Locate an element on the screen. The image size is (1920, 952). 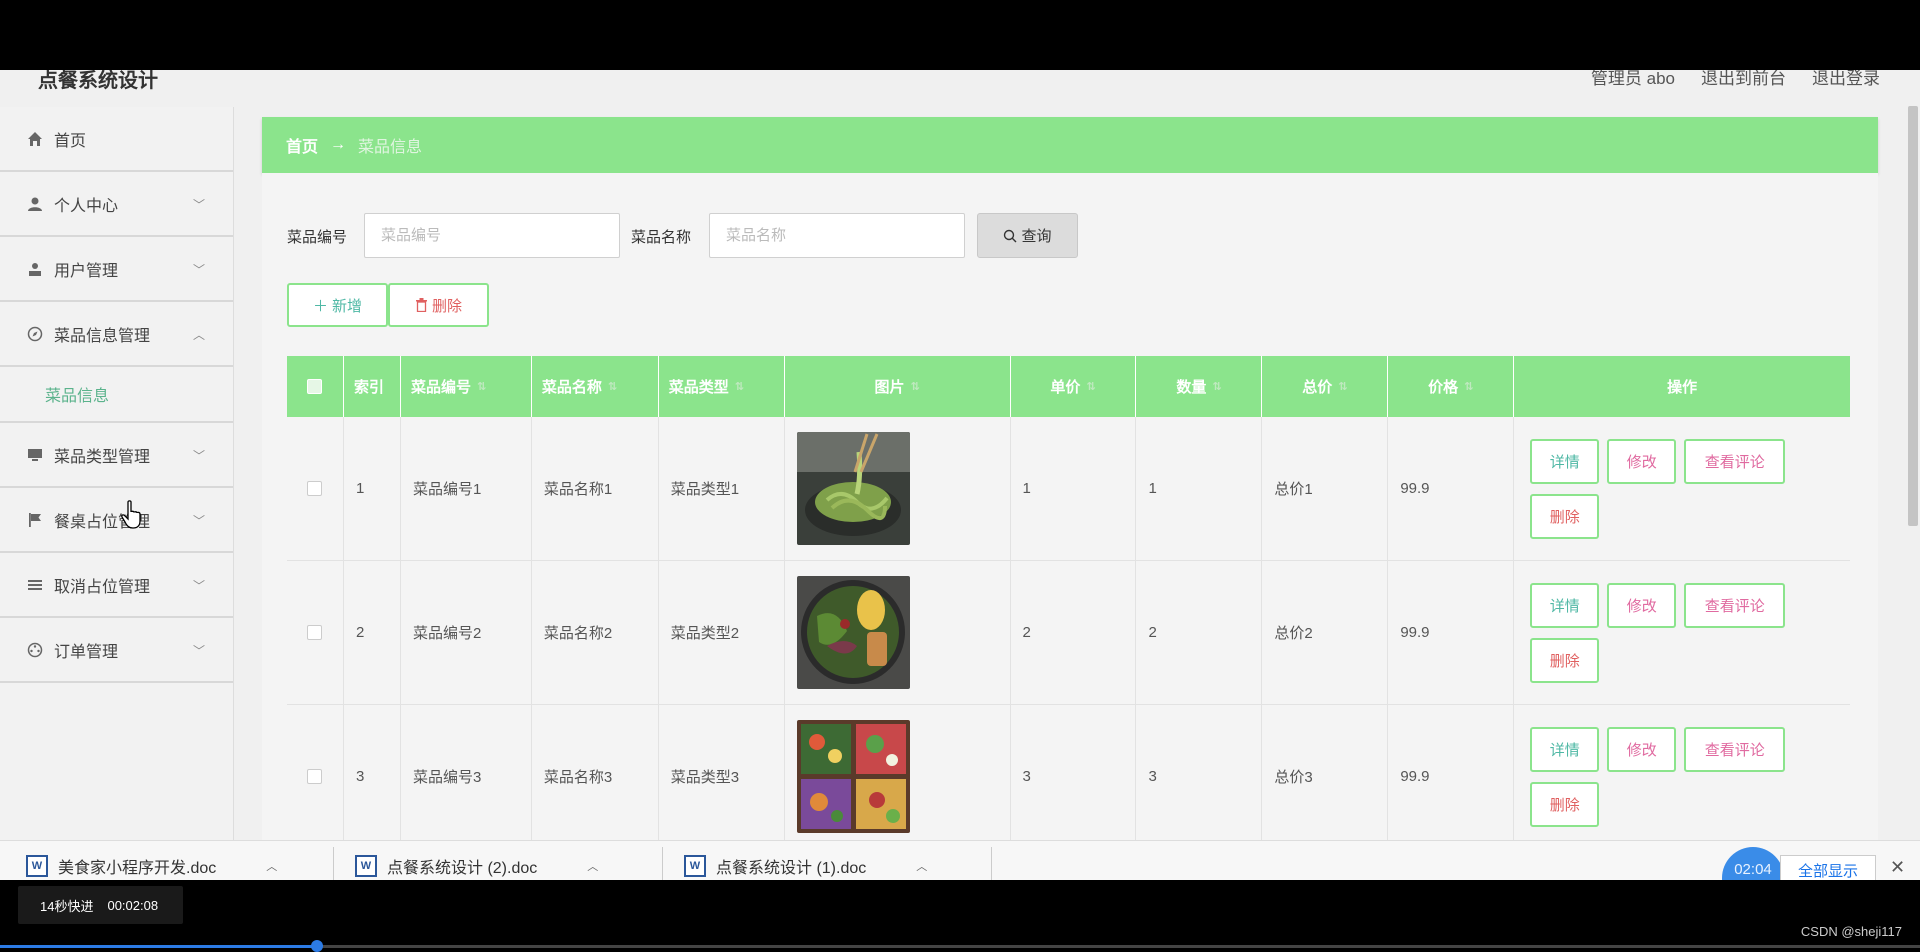
column-header: 菜品编号 ⇅ is located at coordinates (466, 386).